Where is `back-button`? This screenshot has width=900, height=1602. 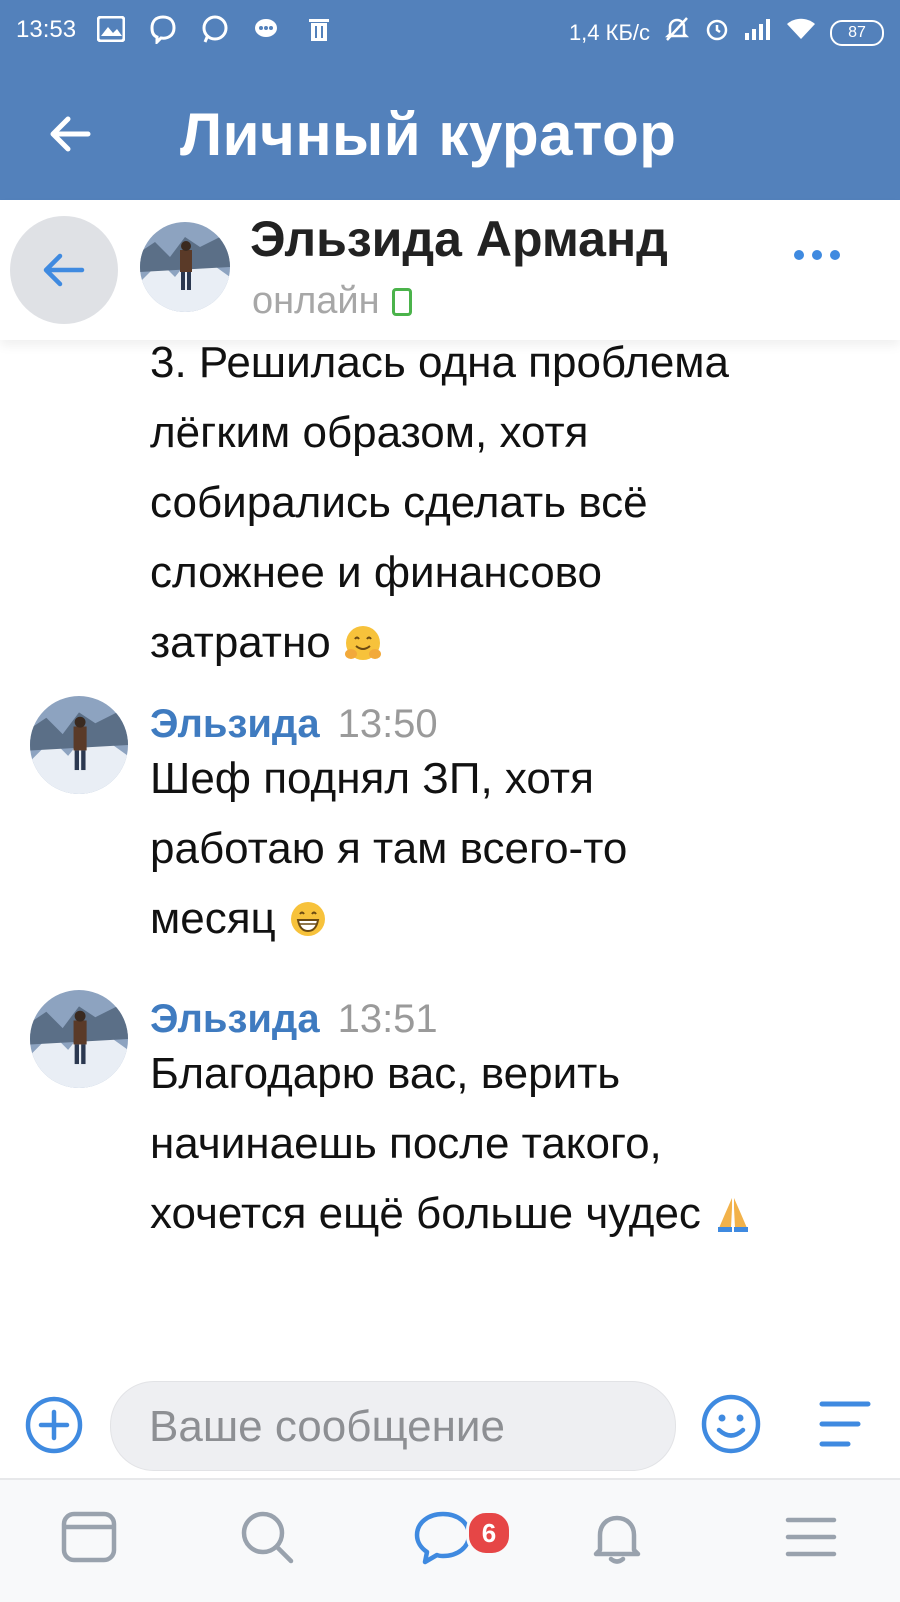
back-button is located at coordinates (64, 270).